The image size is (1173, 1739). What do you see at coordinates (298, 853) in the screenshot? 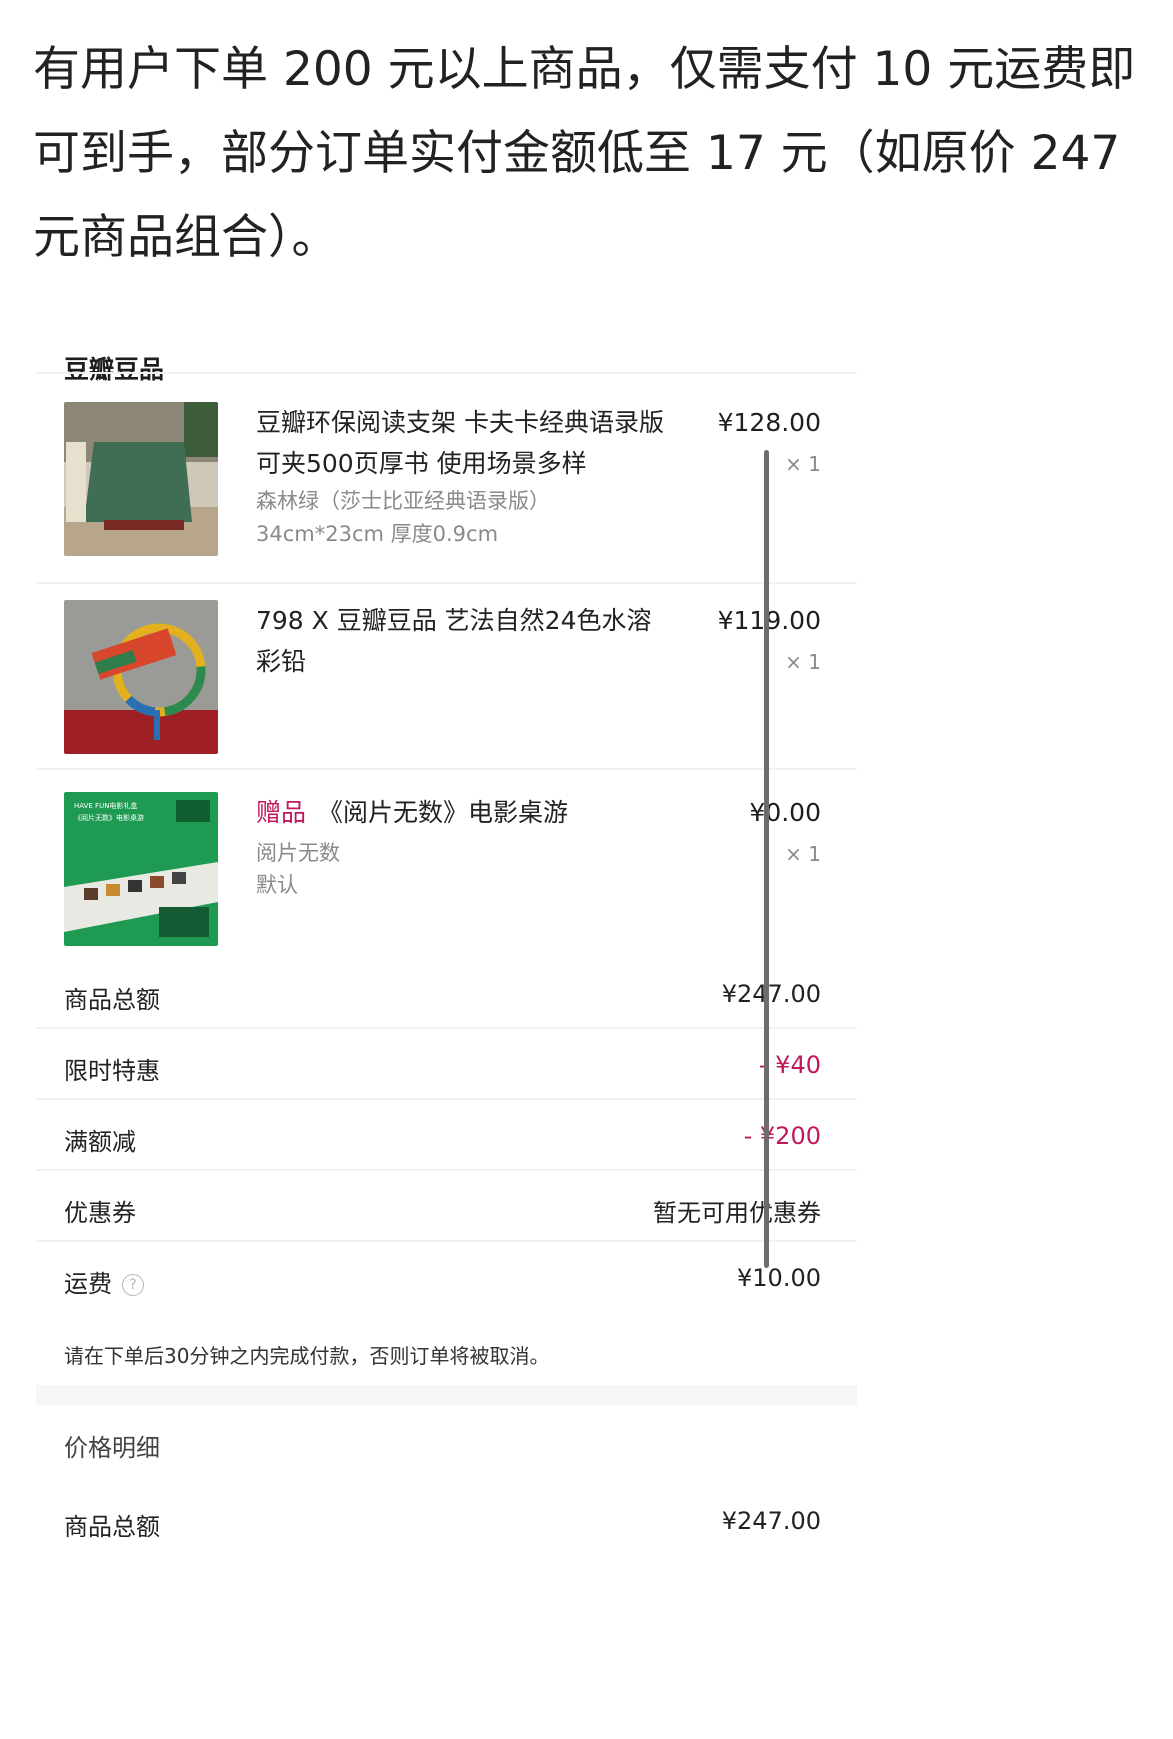
I see `item-spec-title: 阅片无数` at bounding box center [298, 853].